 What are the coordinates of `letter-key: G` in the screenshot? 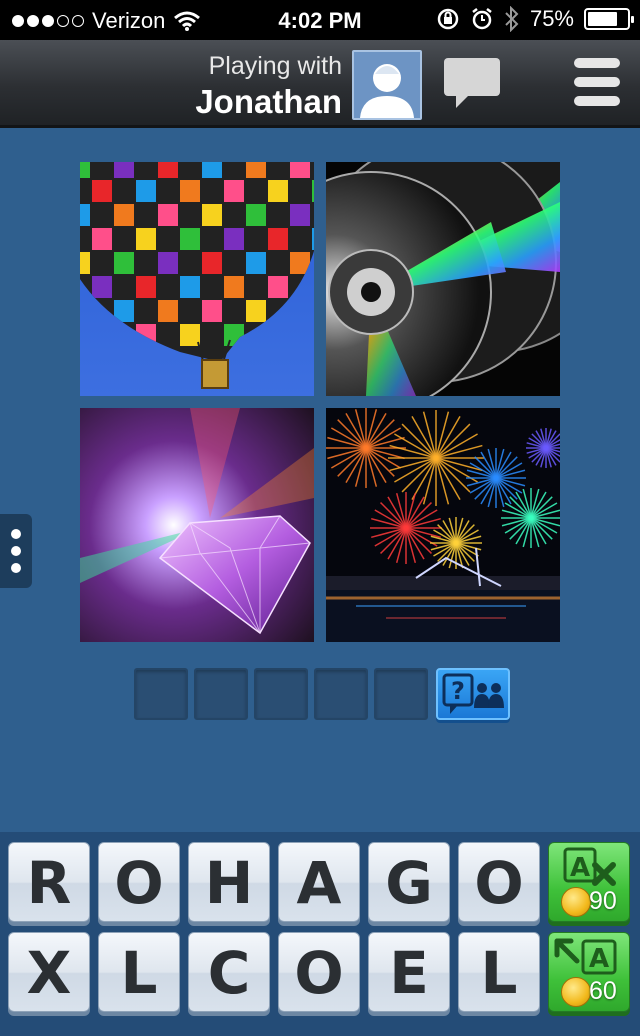 It's located at (409, 882).